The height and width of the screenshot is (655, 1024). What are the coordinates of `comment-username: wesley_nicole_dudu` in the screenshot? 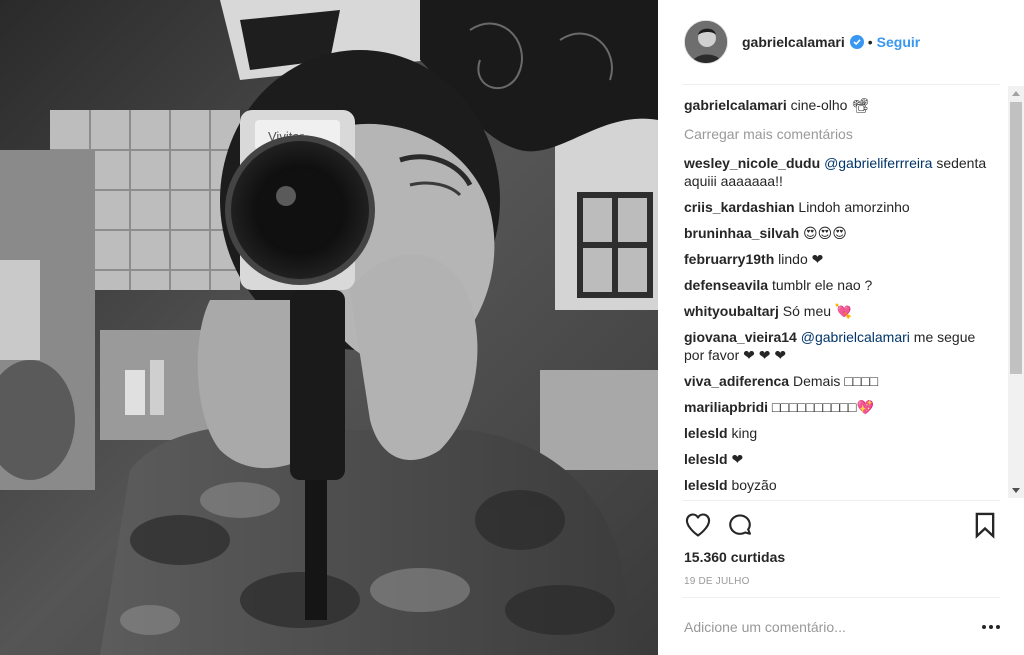 It's located at (752, 163).